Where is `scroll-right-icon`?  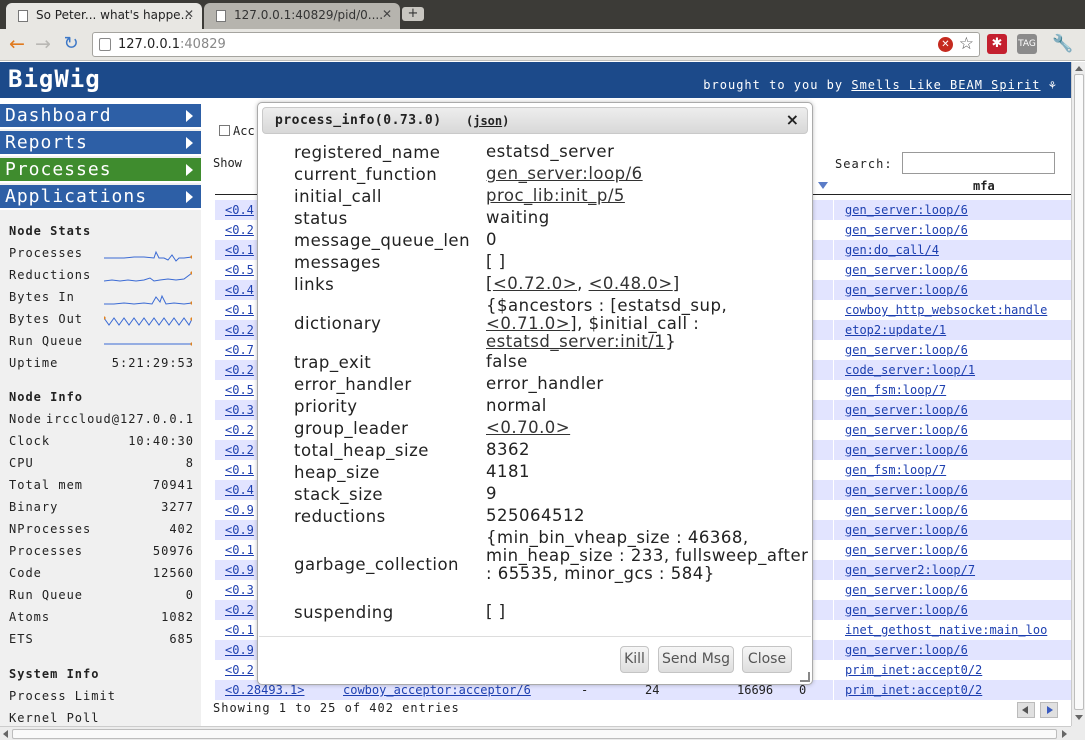 scroll-right-icon is located at coordinates (1064, 734).